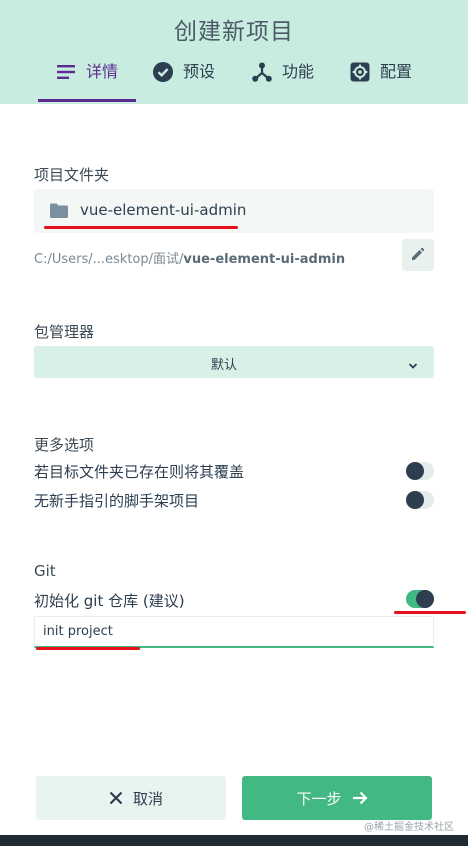 The height and width of the screenshot is (846, 468). I want to click on no-guide-option-label: 无新手指引的脚手架项目, so click(117, 501).